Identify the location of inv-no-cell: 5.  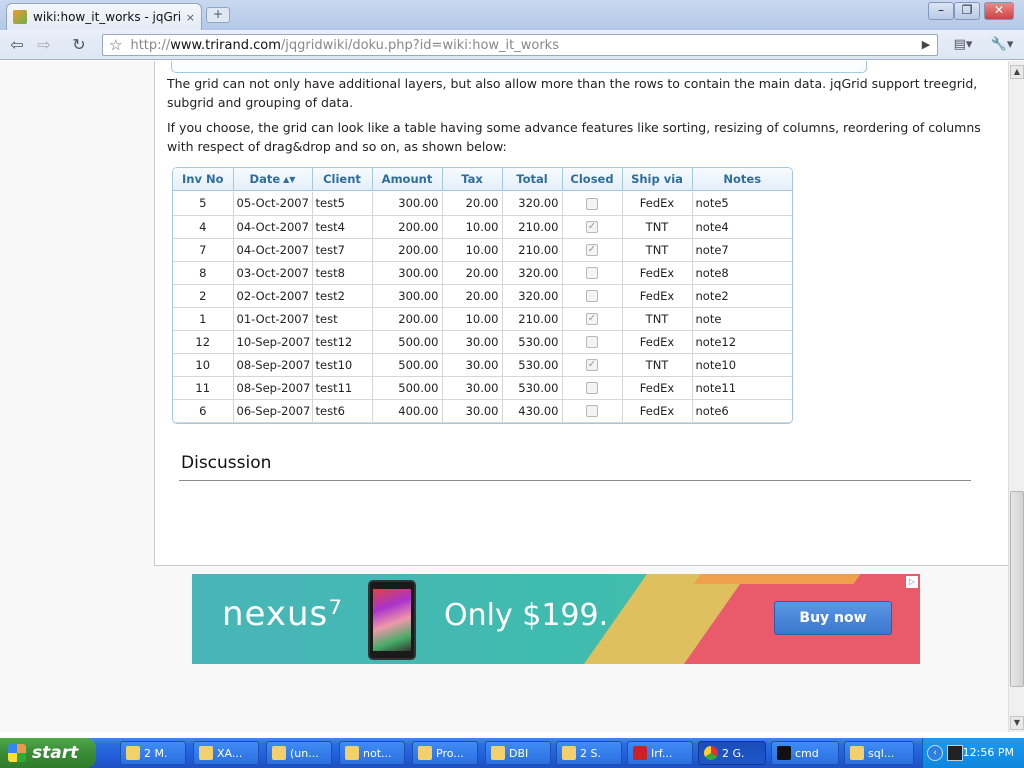
(203, 204).